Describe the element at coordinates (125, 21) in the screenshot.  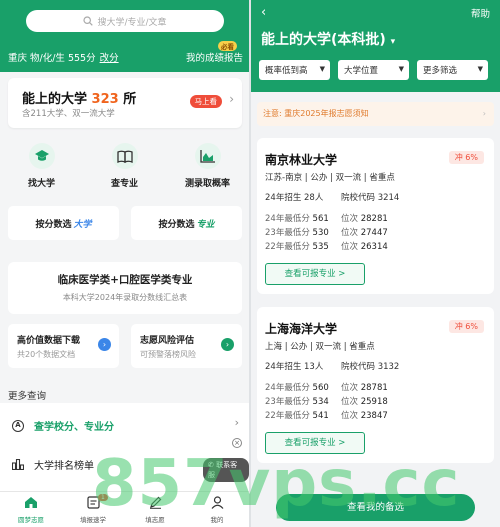
I see `search-input: 搜大学/专业/文章` at that location.